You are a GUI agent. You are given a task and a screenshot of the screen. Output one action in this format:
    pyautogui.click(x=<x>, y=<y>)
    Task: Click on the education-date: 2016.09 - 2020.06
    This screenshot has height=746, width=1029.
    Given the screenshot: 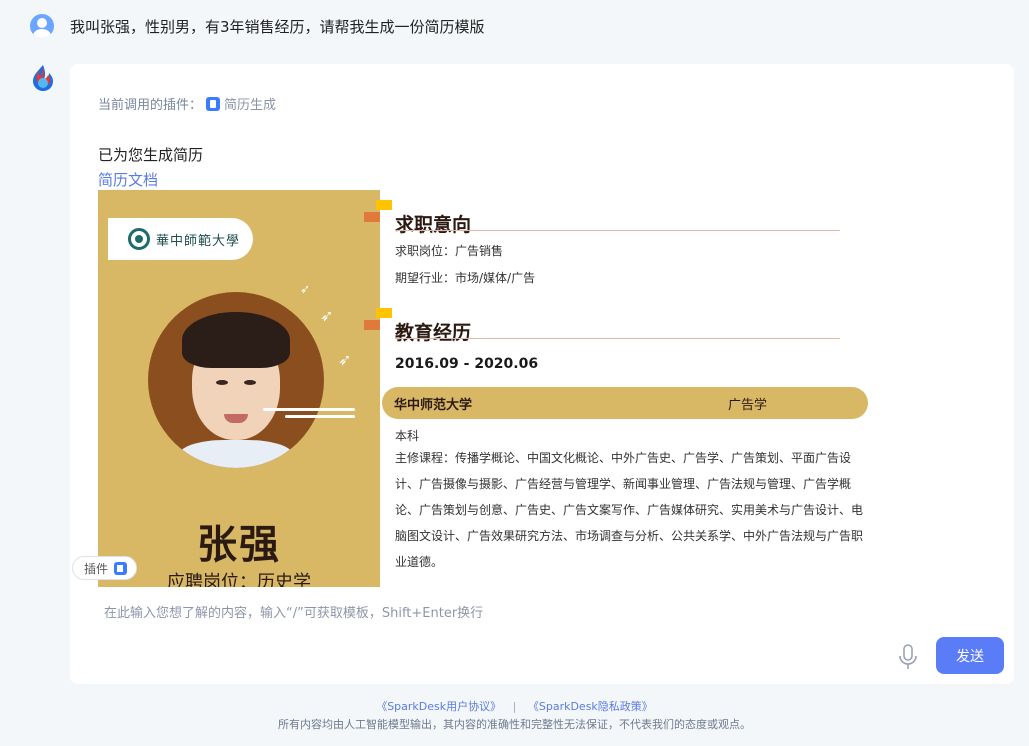 What is the action you would take?
    pyautogui.click(x=467, y=364)
    